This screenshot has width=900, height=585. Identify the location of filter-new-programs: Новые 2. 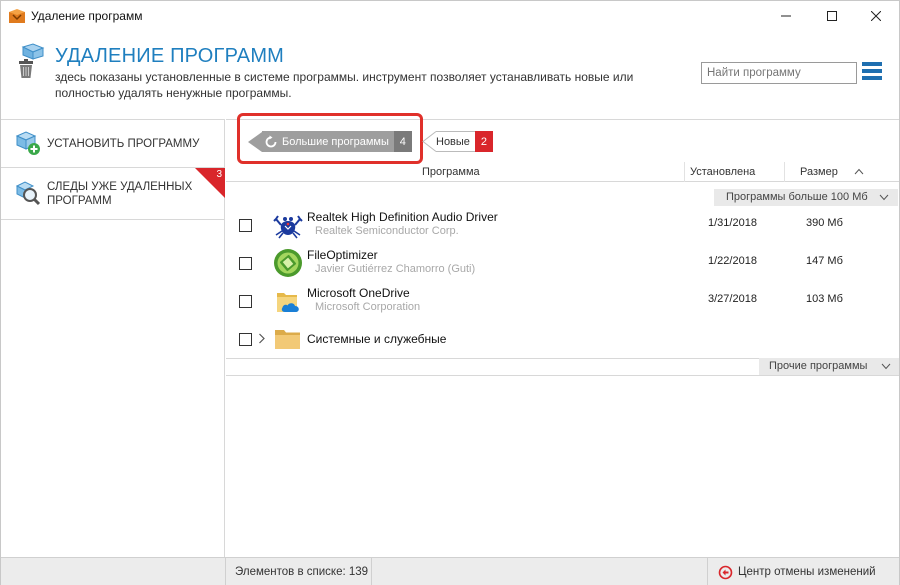
(457, 141).